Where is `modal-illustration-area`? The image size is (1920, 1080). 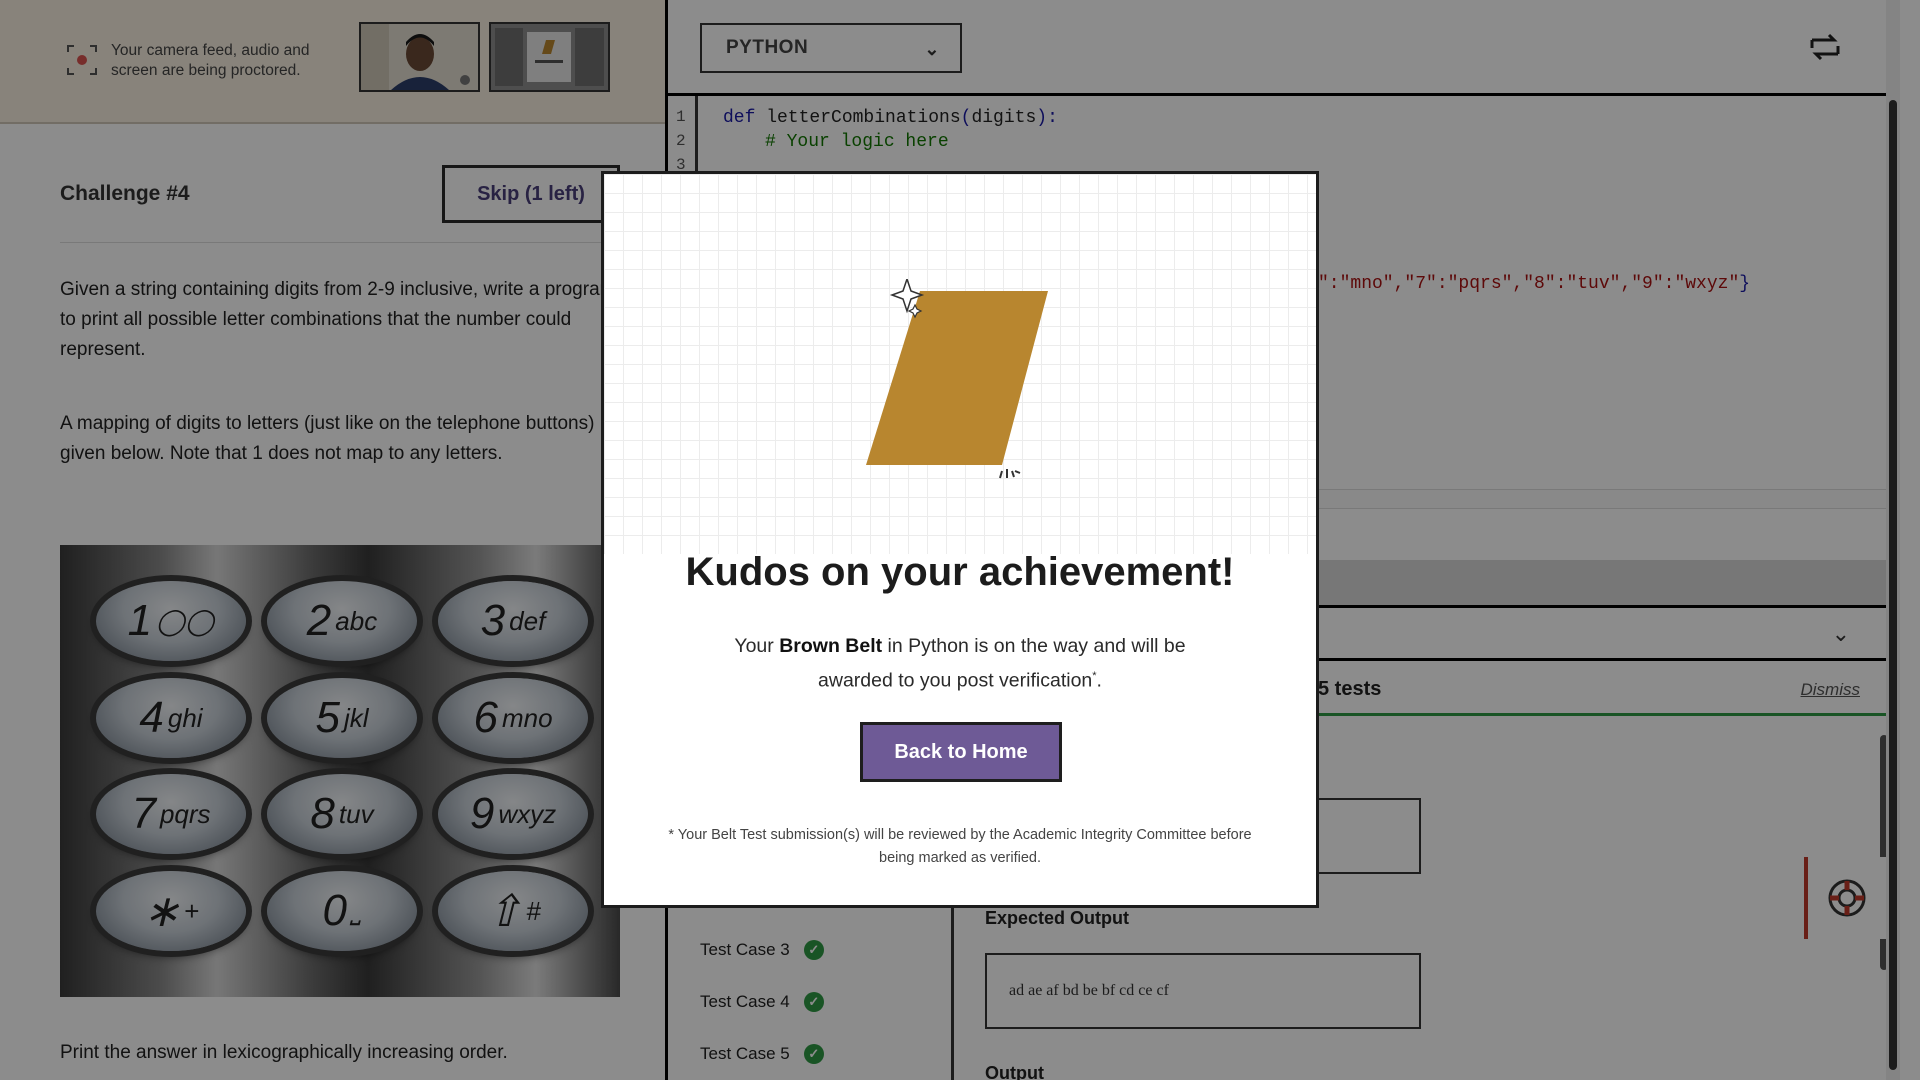
modal-illustration-area is located at coordinates (960, 364).